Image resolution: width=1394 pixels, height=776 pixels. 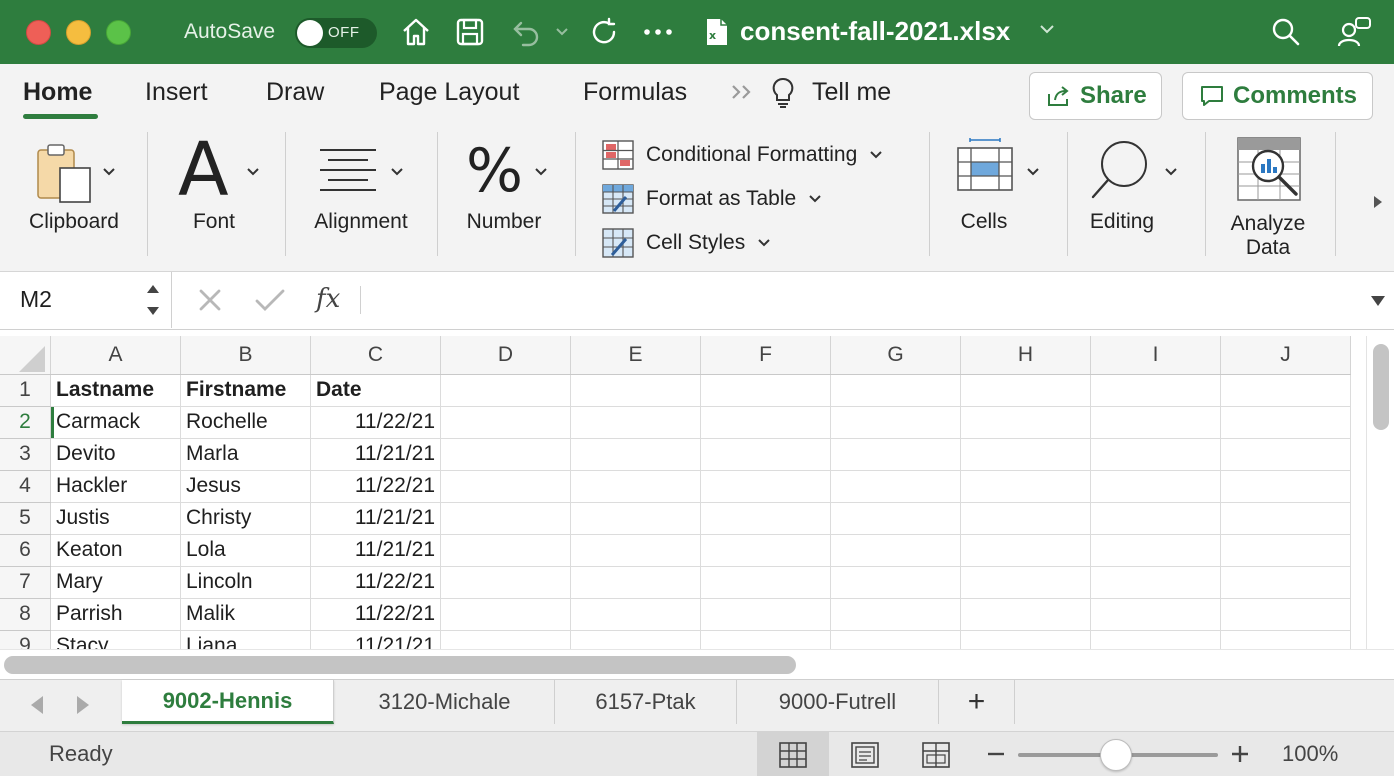 What do you see at coordinates (245, 614) in the screenshot?
I see `cell: Malik` at bounding box center [245, 614].